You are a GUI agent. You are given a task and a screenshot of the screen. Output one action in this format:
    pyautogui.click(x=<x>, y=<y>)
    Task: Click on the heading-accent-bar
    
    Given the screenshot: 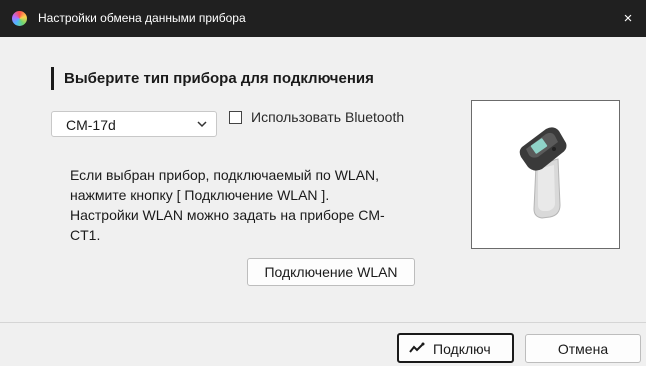 What is the action you would take?
    pyautogui.click(x=52, y=78)
    